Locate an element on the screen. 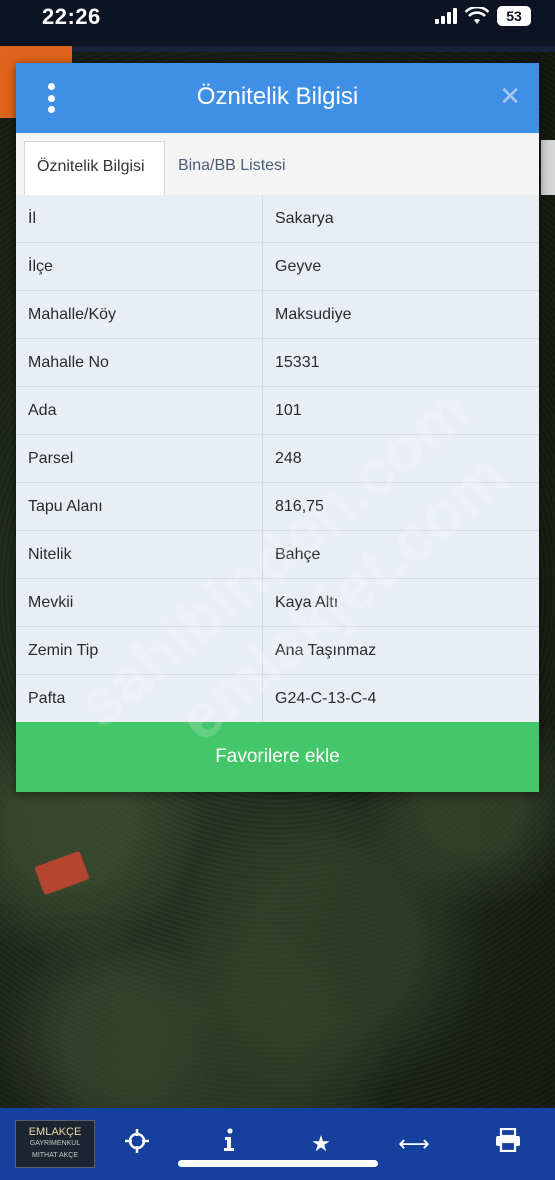  table-row: Mevkii Kaya Altı is located at coordinates (277, 603).